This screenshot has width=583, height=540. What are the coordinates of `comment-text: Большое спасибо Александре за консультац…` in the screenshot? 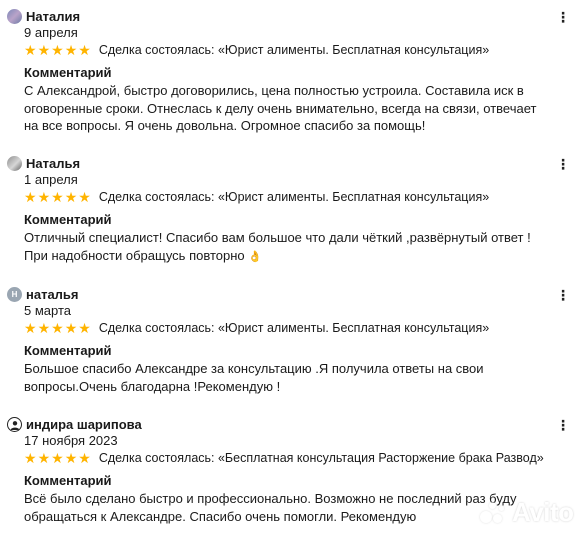 It's located at (254, 377).